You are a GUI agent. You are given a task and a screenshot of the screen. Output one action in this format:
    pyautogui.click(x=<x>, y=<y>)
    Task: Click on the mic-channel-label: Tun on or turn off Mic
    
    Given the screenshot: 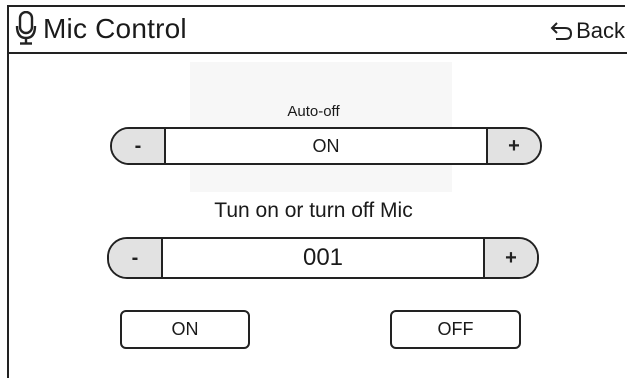 What is the action you would take?
    pyautogui.click(x=313, y=210)
    